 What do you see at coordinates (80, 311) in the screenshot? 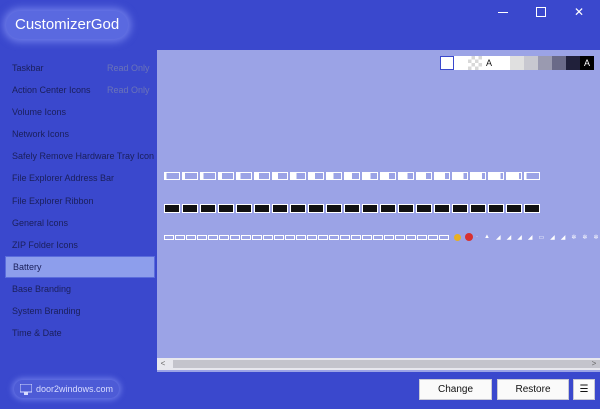
I see `sidebar-item-system-branding: System Branding` at bounding box center [80, 311].